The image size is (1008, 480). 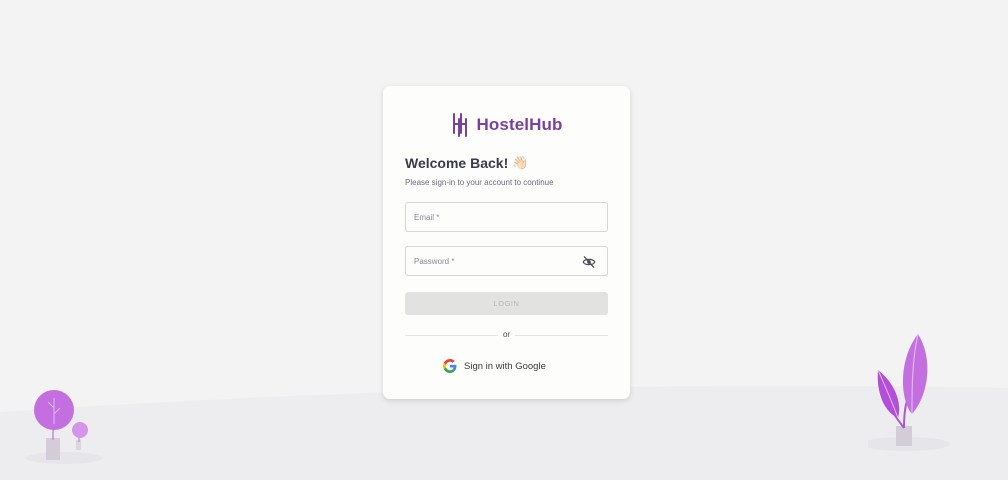 I want to click on brand-logo: HostelHub, so click(x=506, y=125).